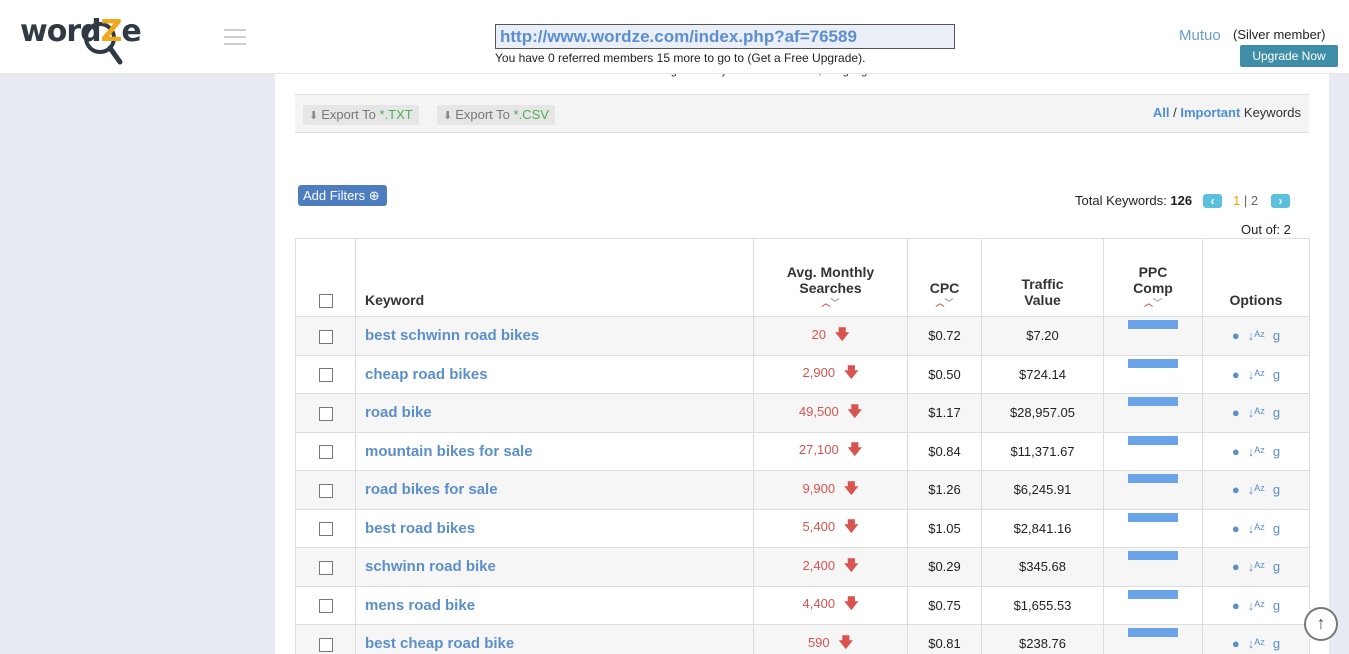 This screenshot has width=1349, height=654. Describe the element at coordinates (554, 528) in the screenshot. I see `keyword-link: best road bikes` at that location.